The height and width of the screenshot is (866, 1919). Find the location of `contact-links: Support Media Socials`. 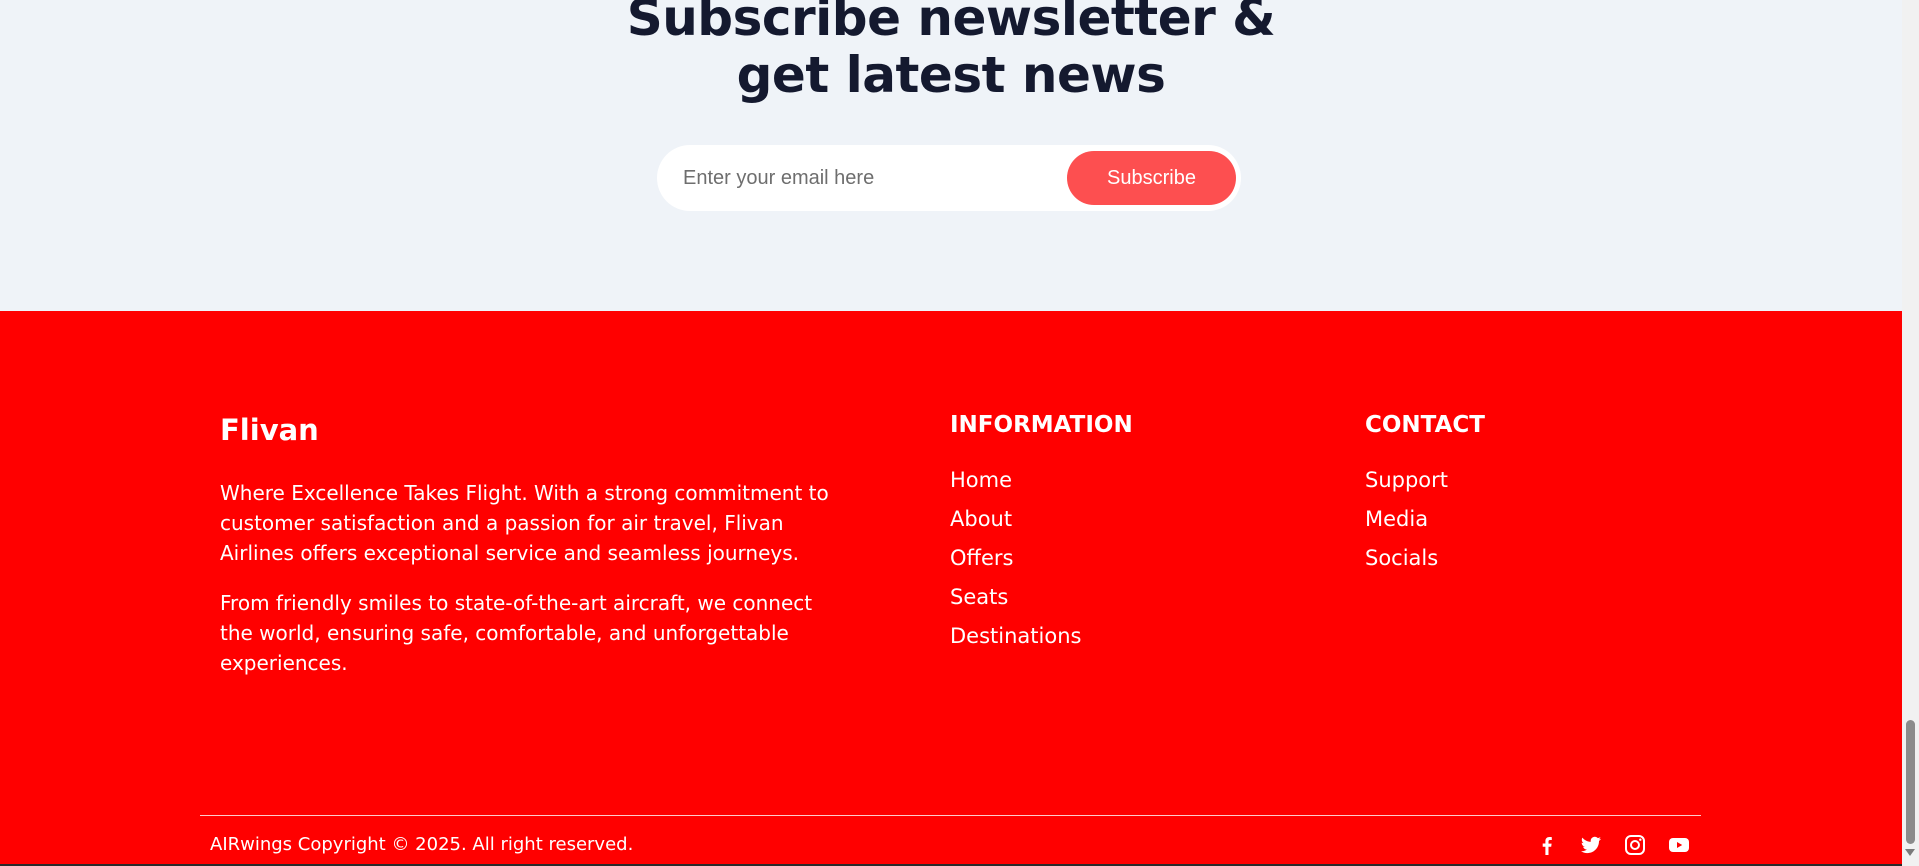

contact-links: Support Media Socials is located at coordinates (1406, 524).